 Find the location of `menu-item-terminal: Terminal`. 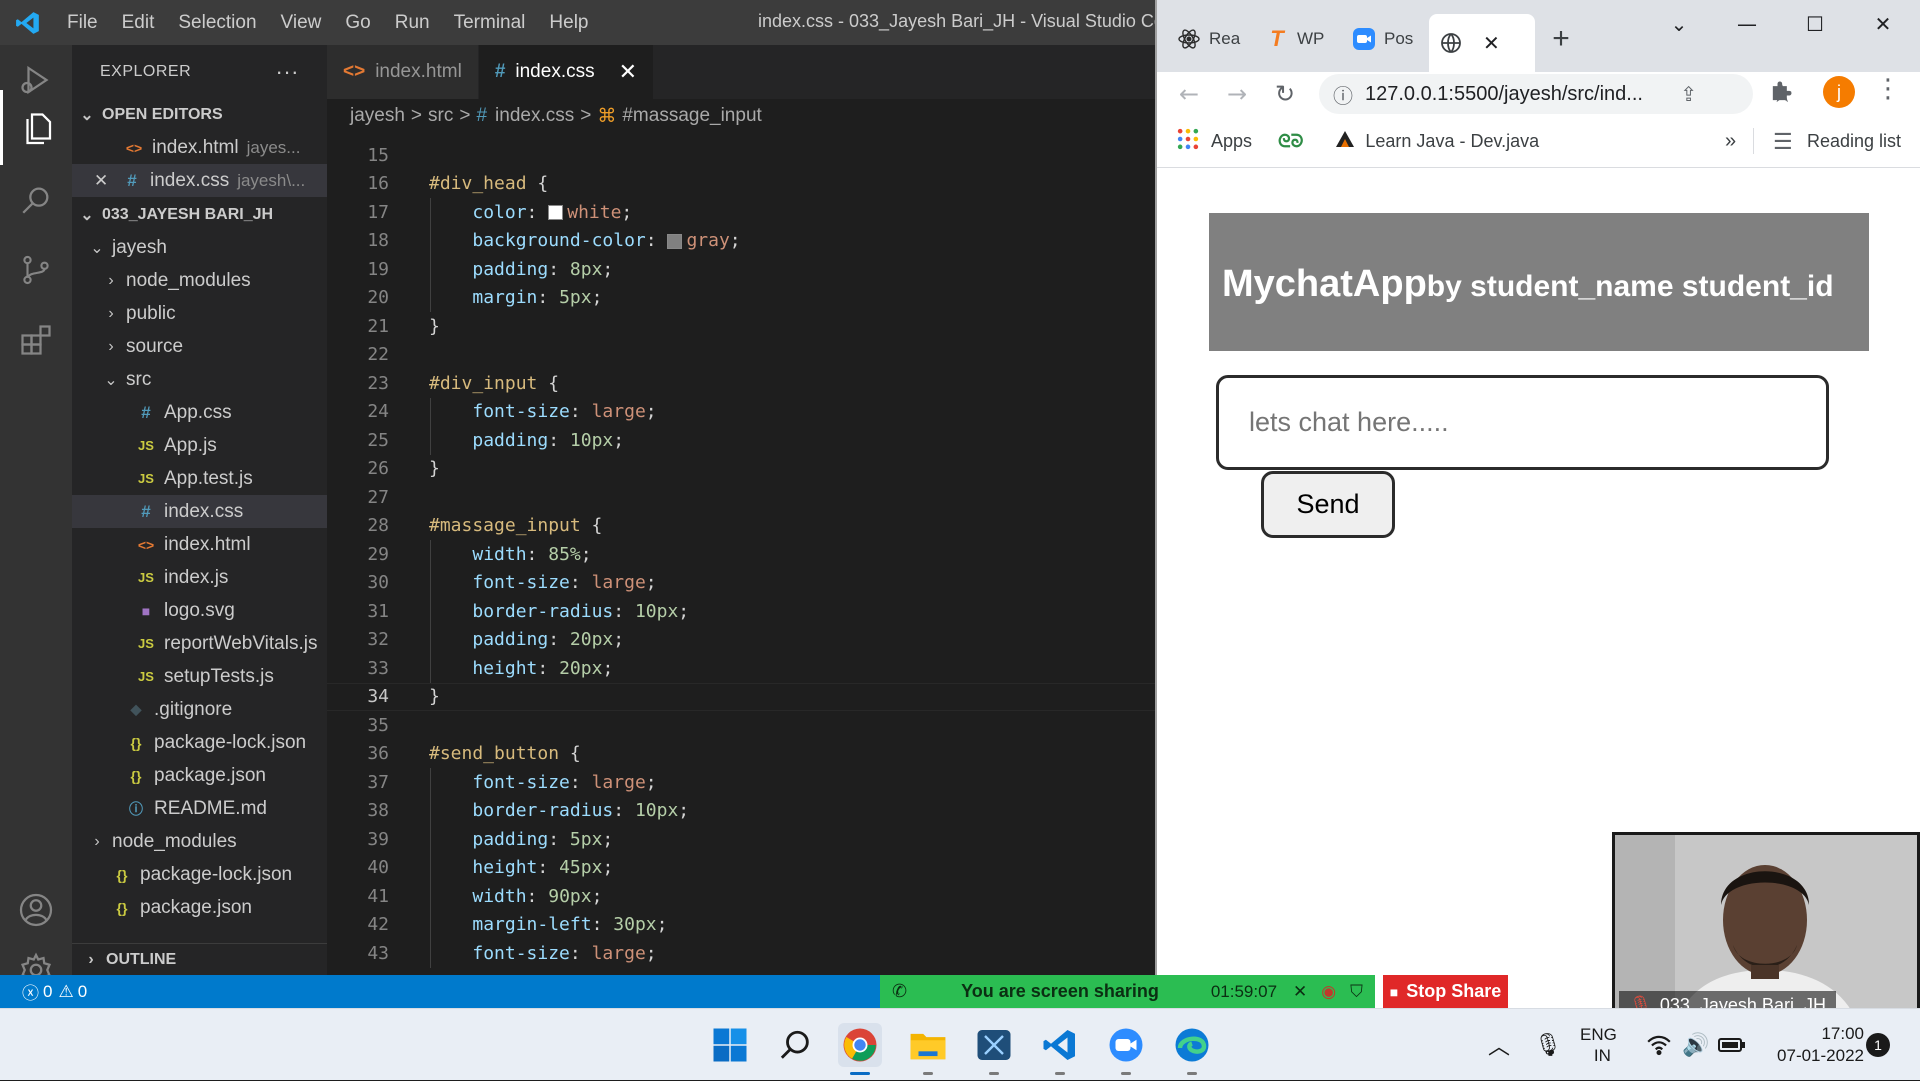

menu-item-terminal: Terminal is located at coordinates (490, 23).